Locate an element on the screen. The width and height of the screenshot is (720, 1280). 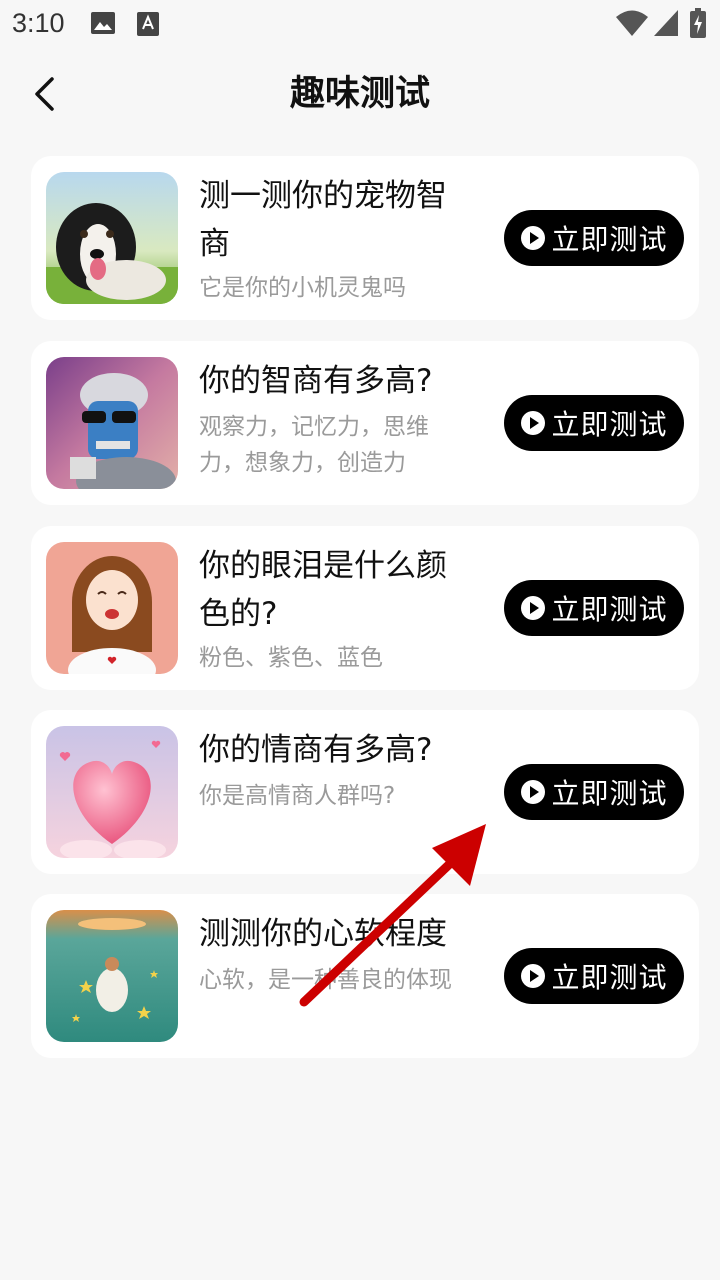
test-title: 测一测你的宠物智商 is located at coordinates (323, 220).